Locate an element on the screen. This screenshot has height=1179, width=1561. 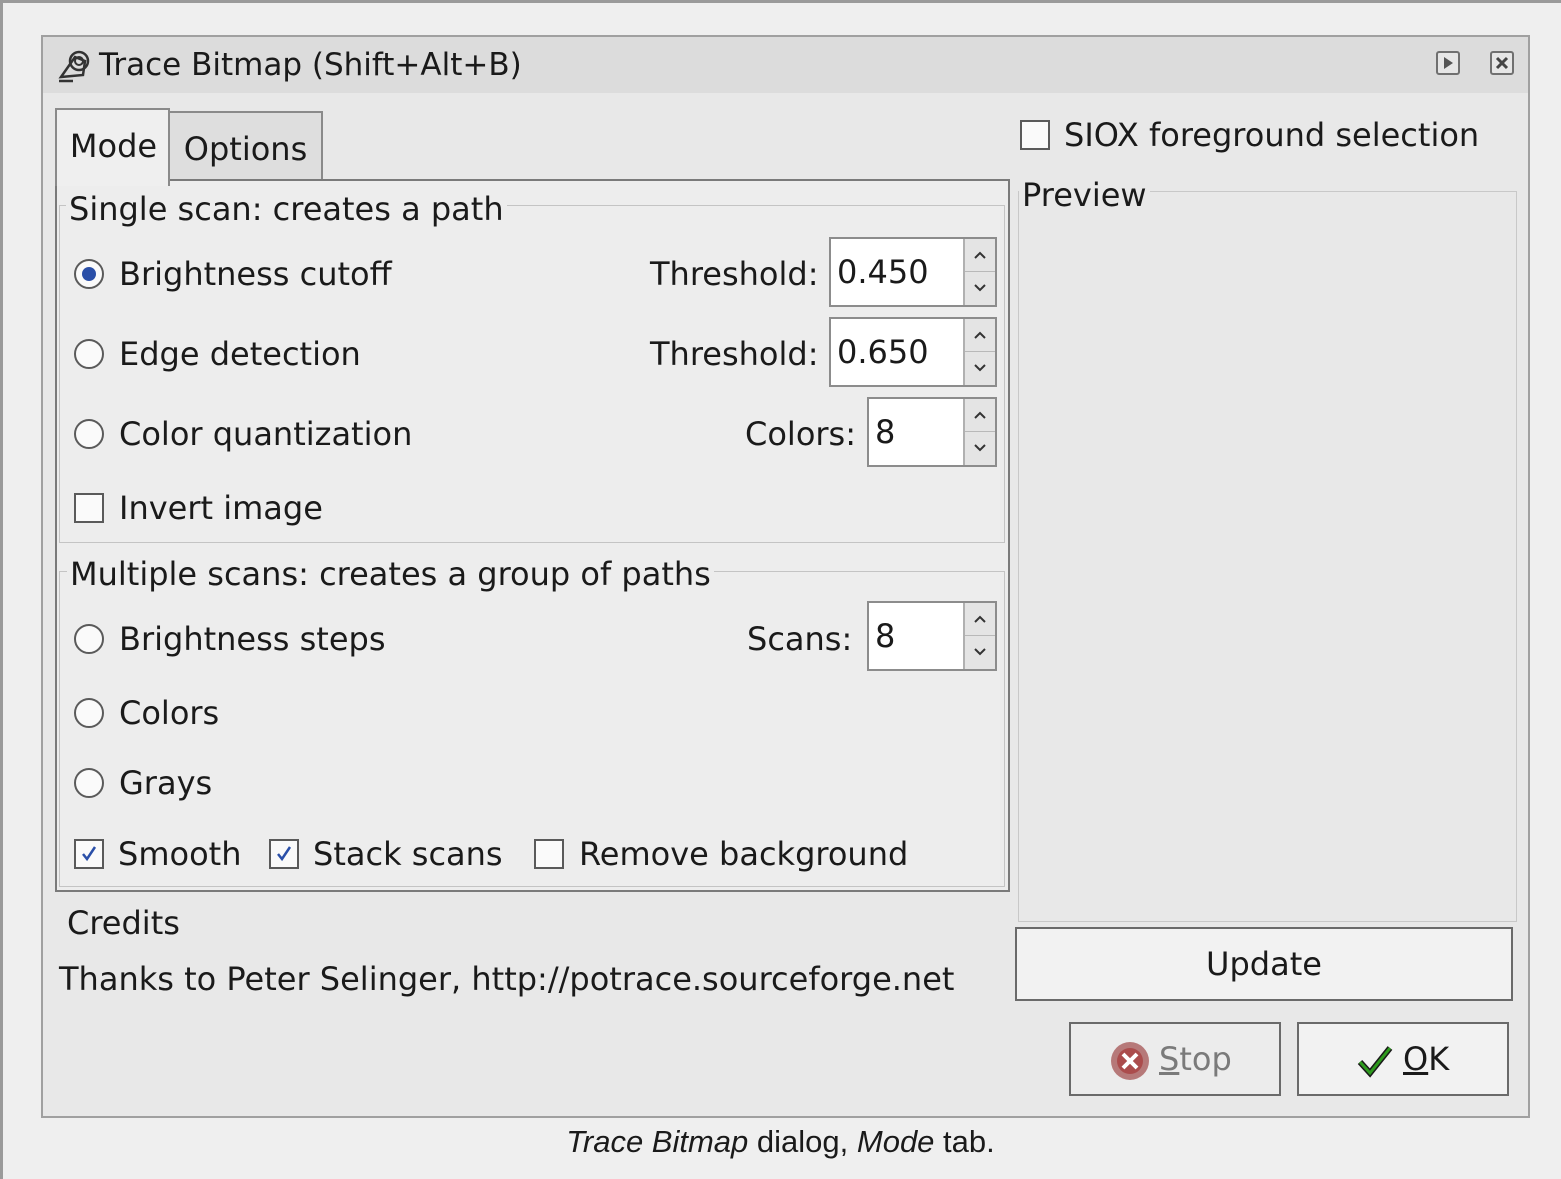
stack-scans-label: Stack scans is located at coordinates (408, 854).